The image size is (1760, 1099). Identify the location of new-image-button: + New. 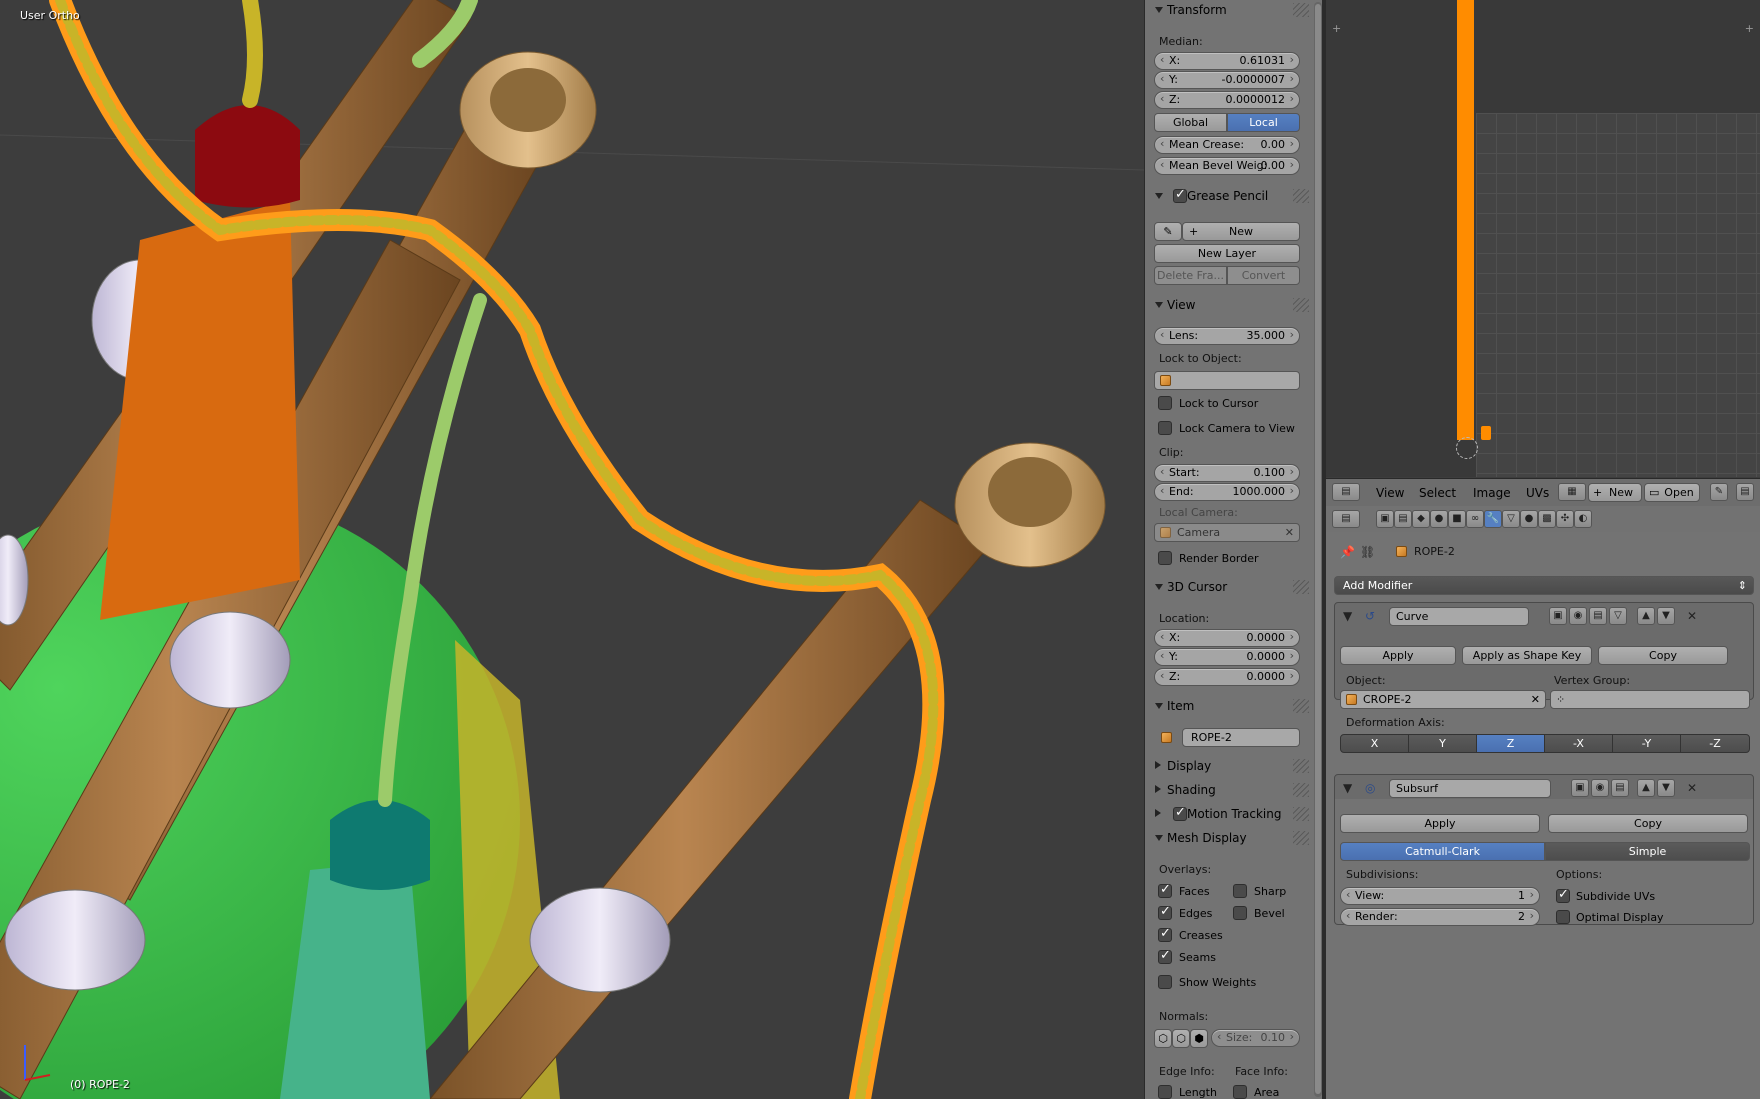
(1615, 492).